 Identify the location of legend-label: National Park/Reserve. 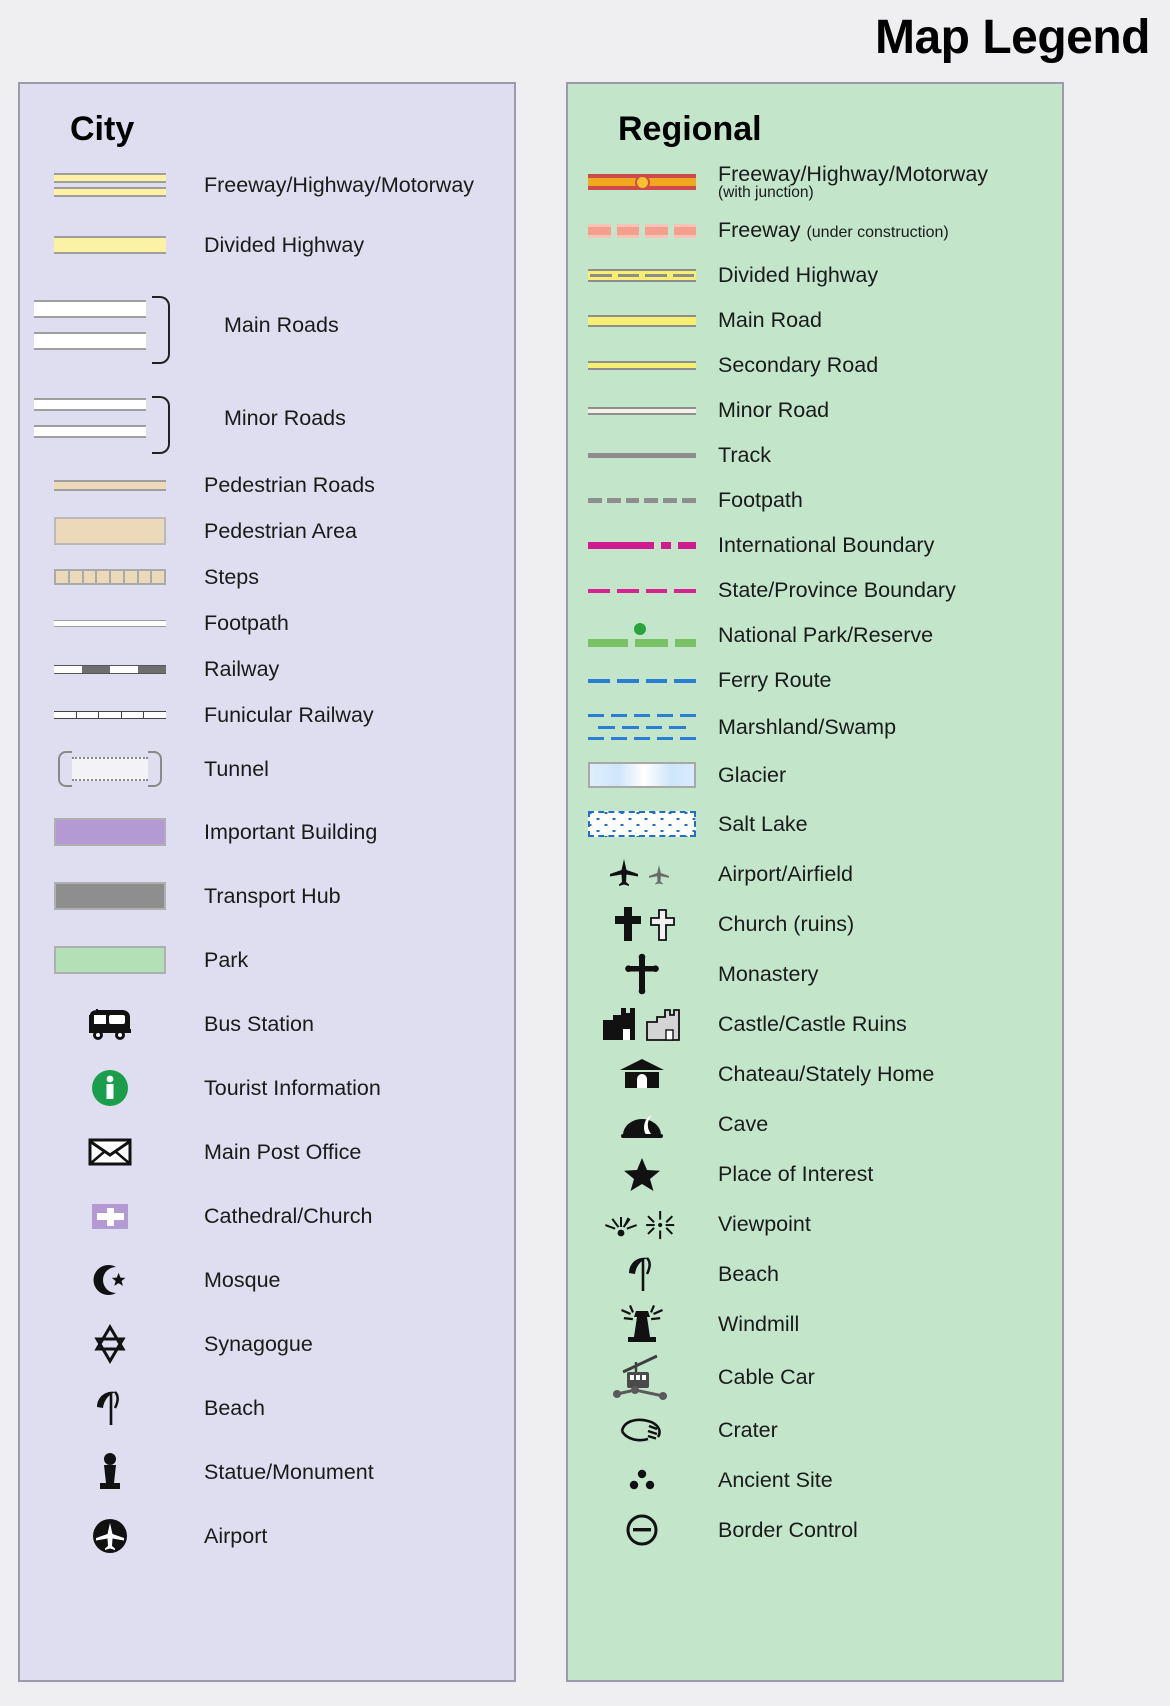
(826, 635).